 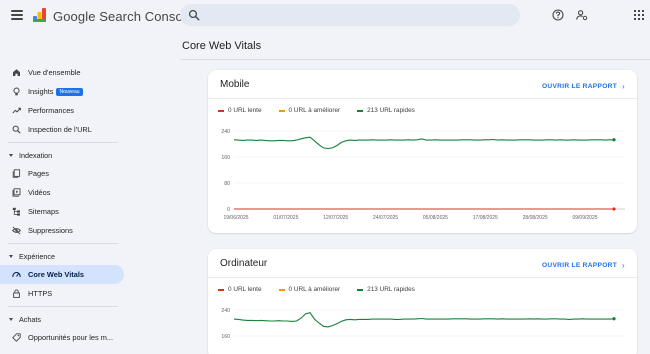 What do you see at coordinates (16, 72) in the screenshot?
I see `home-icon` at bounding box center [16, 72].